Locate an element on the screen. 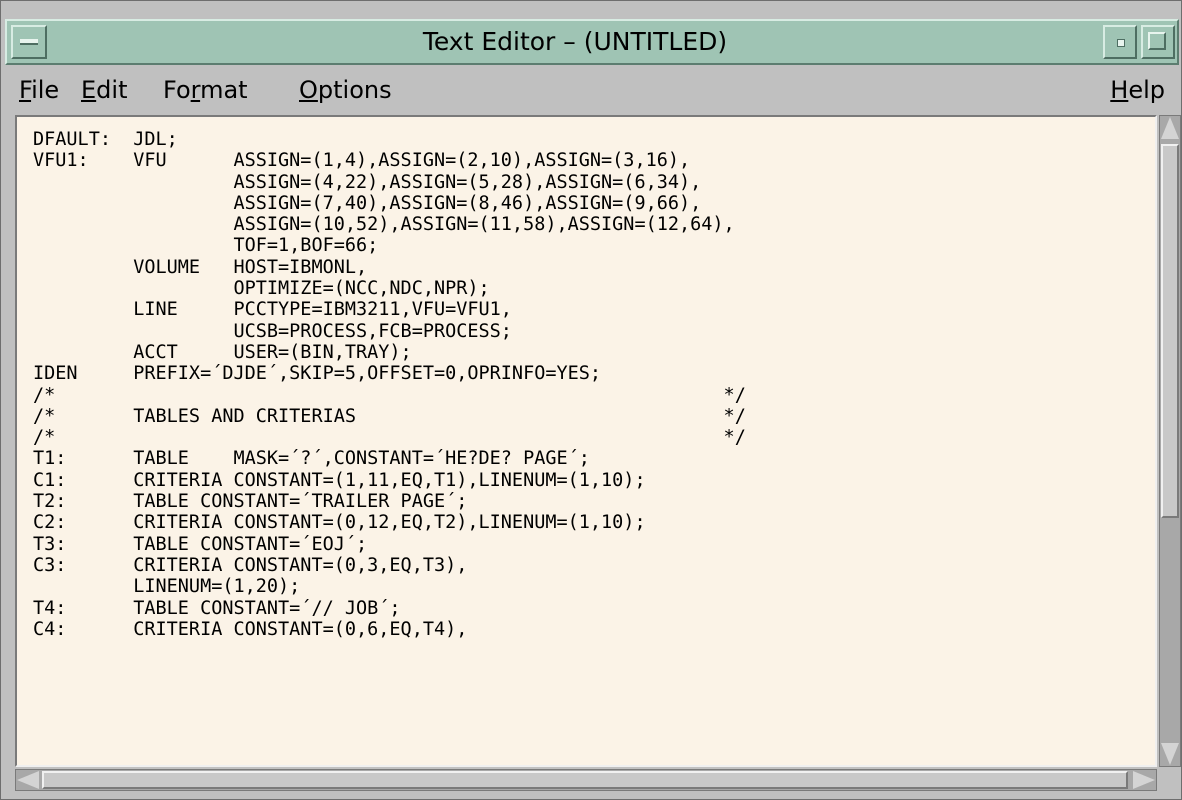 The height and width of the screenshot is (800, 1182). menu-edit-mnemonic: E is located at coordinates (89, 90).